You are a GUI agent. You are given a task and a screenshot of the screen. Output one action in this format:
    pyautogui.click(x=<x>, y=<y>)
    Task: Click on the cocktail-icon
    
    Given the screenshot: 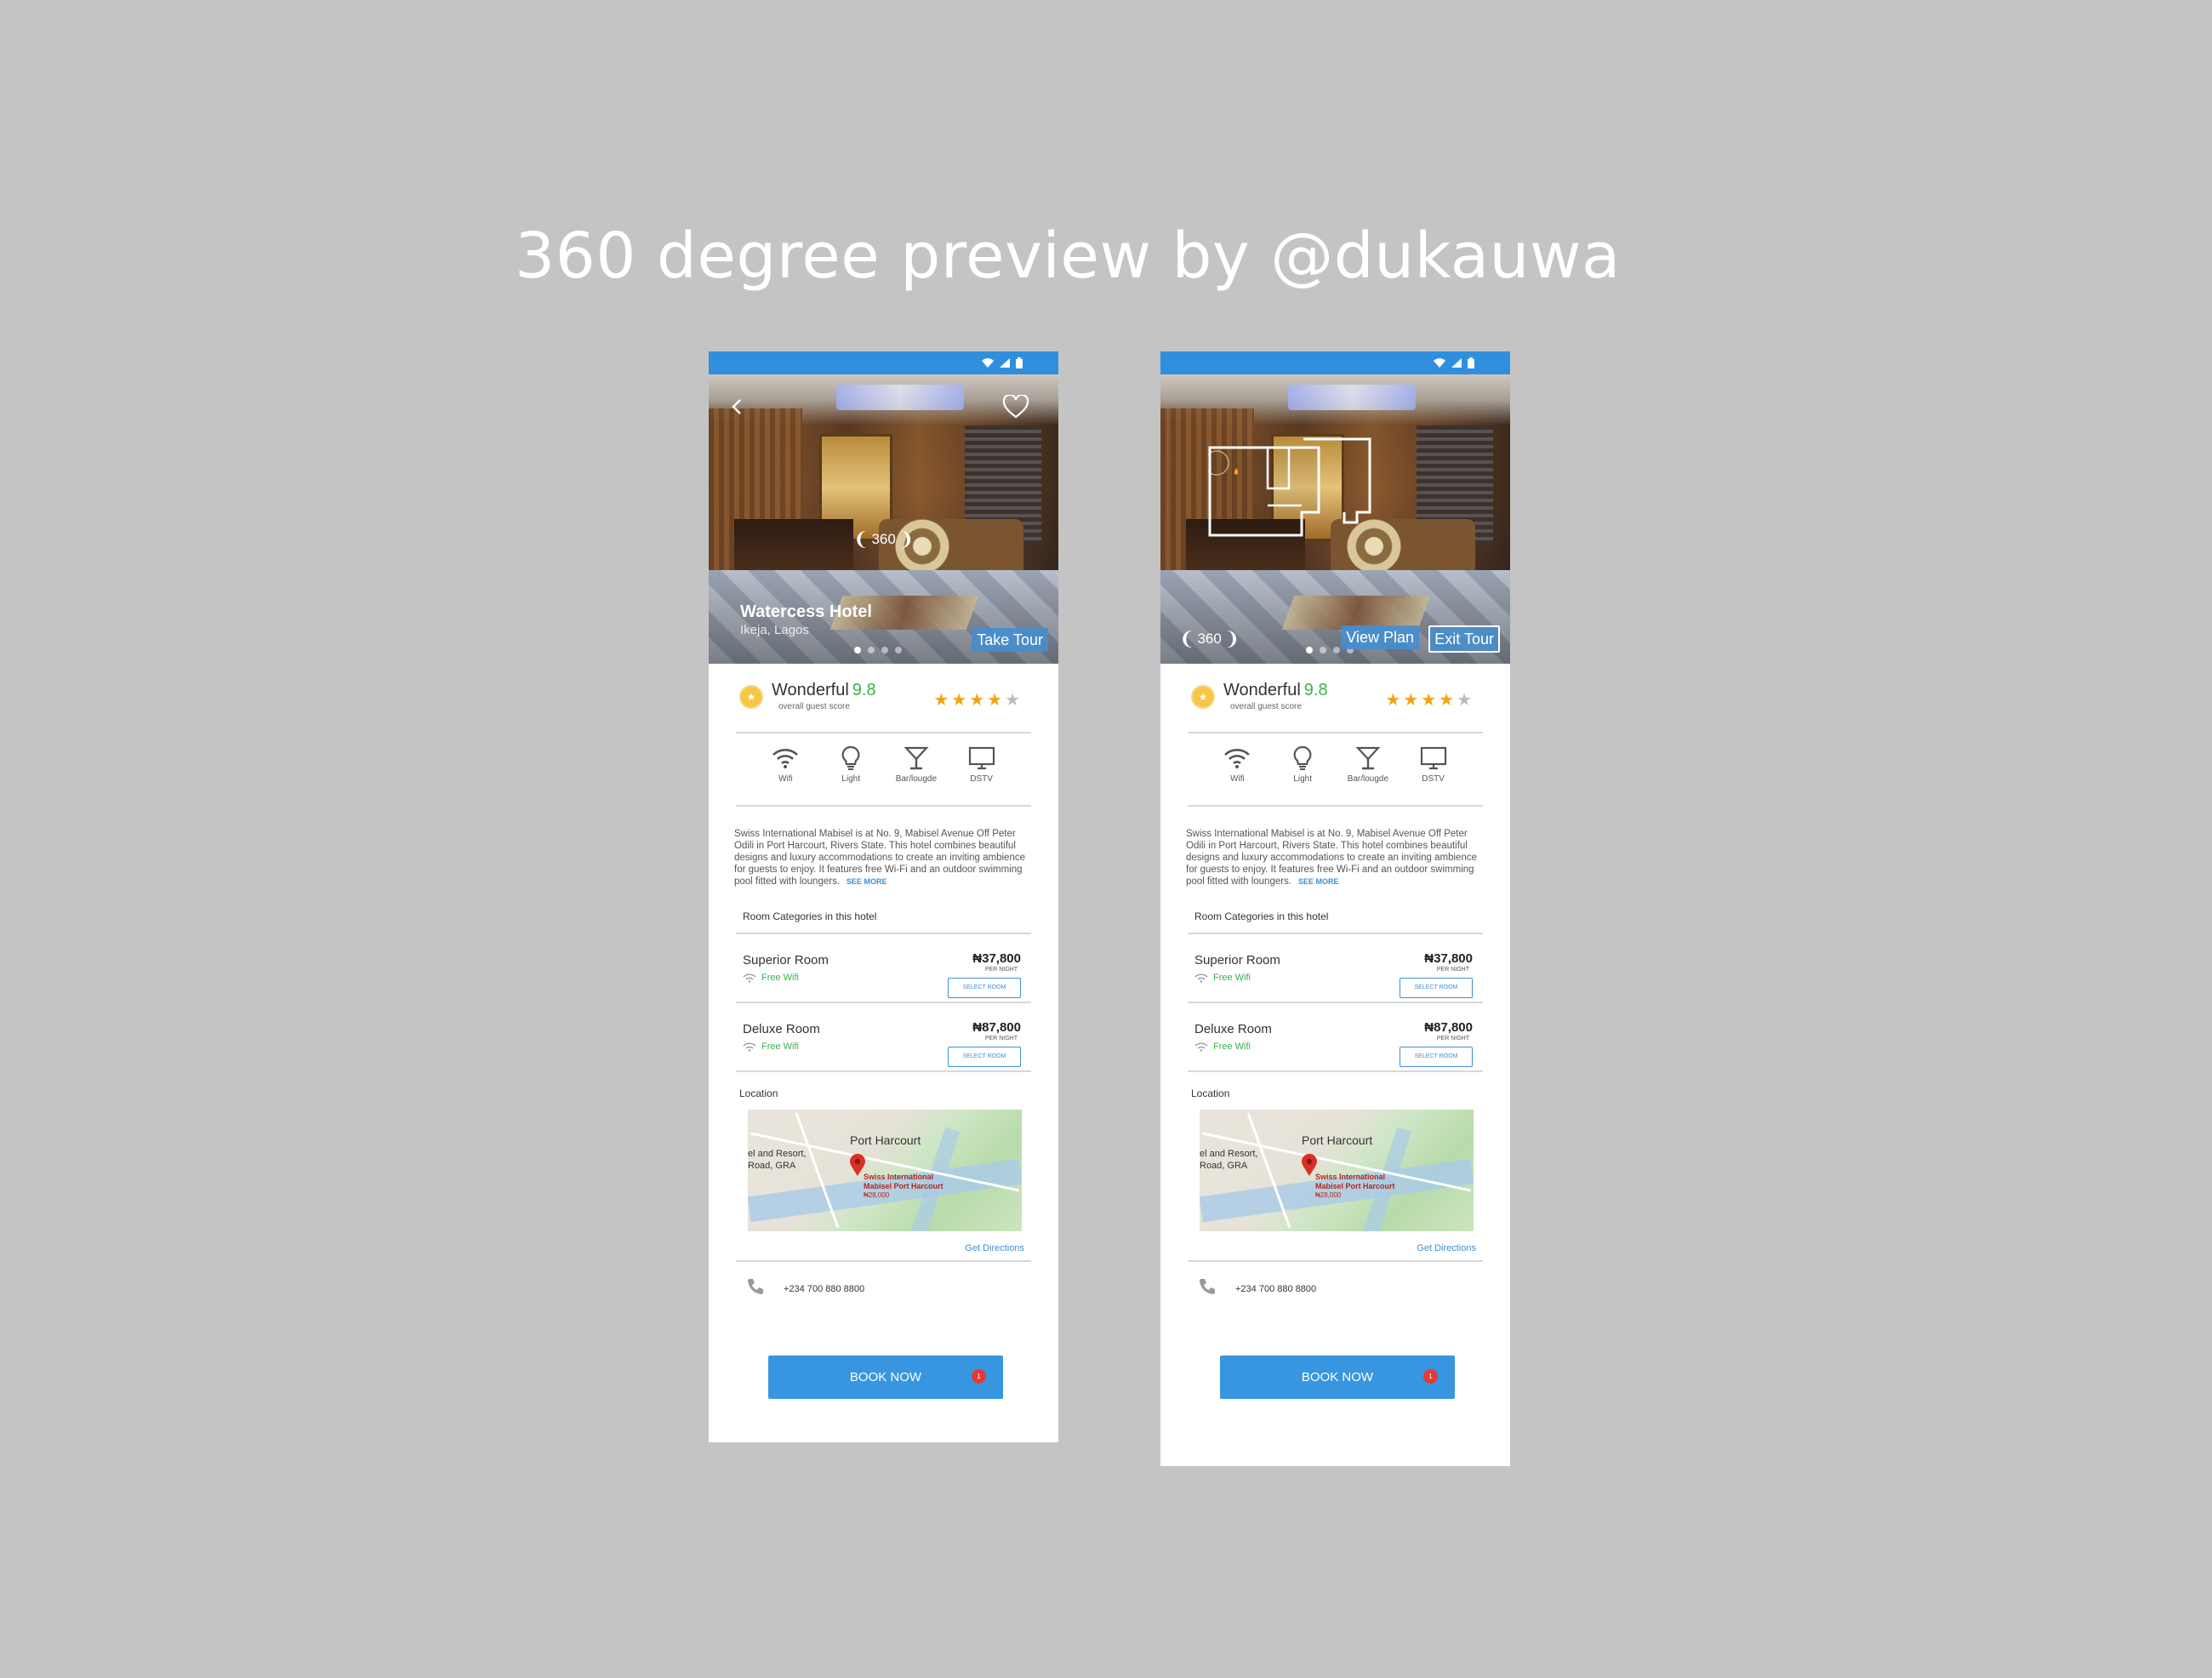 What is the action you would take?
    pyautogui.click(x=1368, y=758)
    